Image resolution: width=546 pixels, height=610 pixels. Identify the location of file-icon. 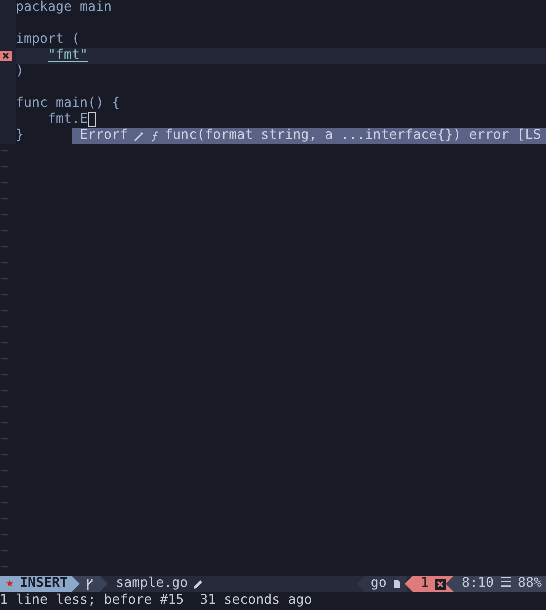
(396, 584).